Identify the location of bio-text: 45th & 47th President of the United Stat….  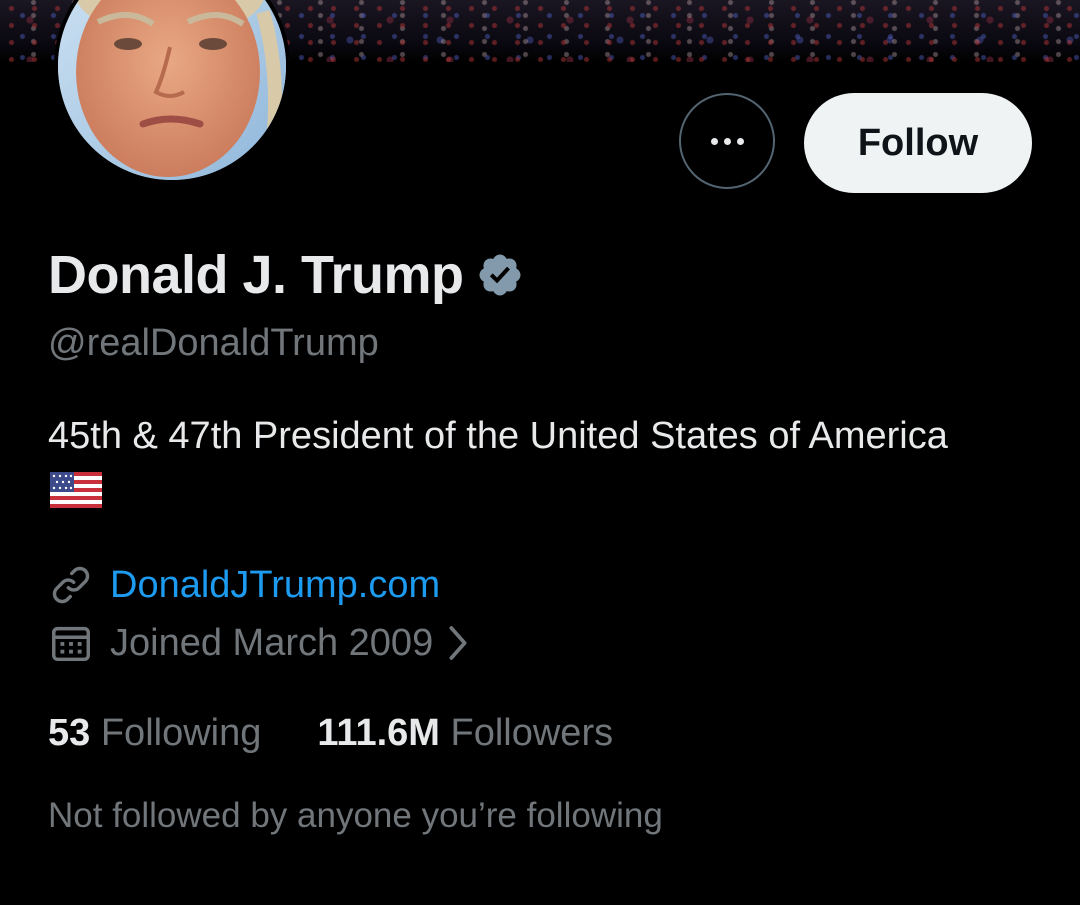
(498, 436).